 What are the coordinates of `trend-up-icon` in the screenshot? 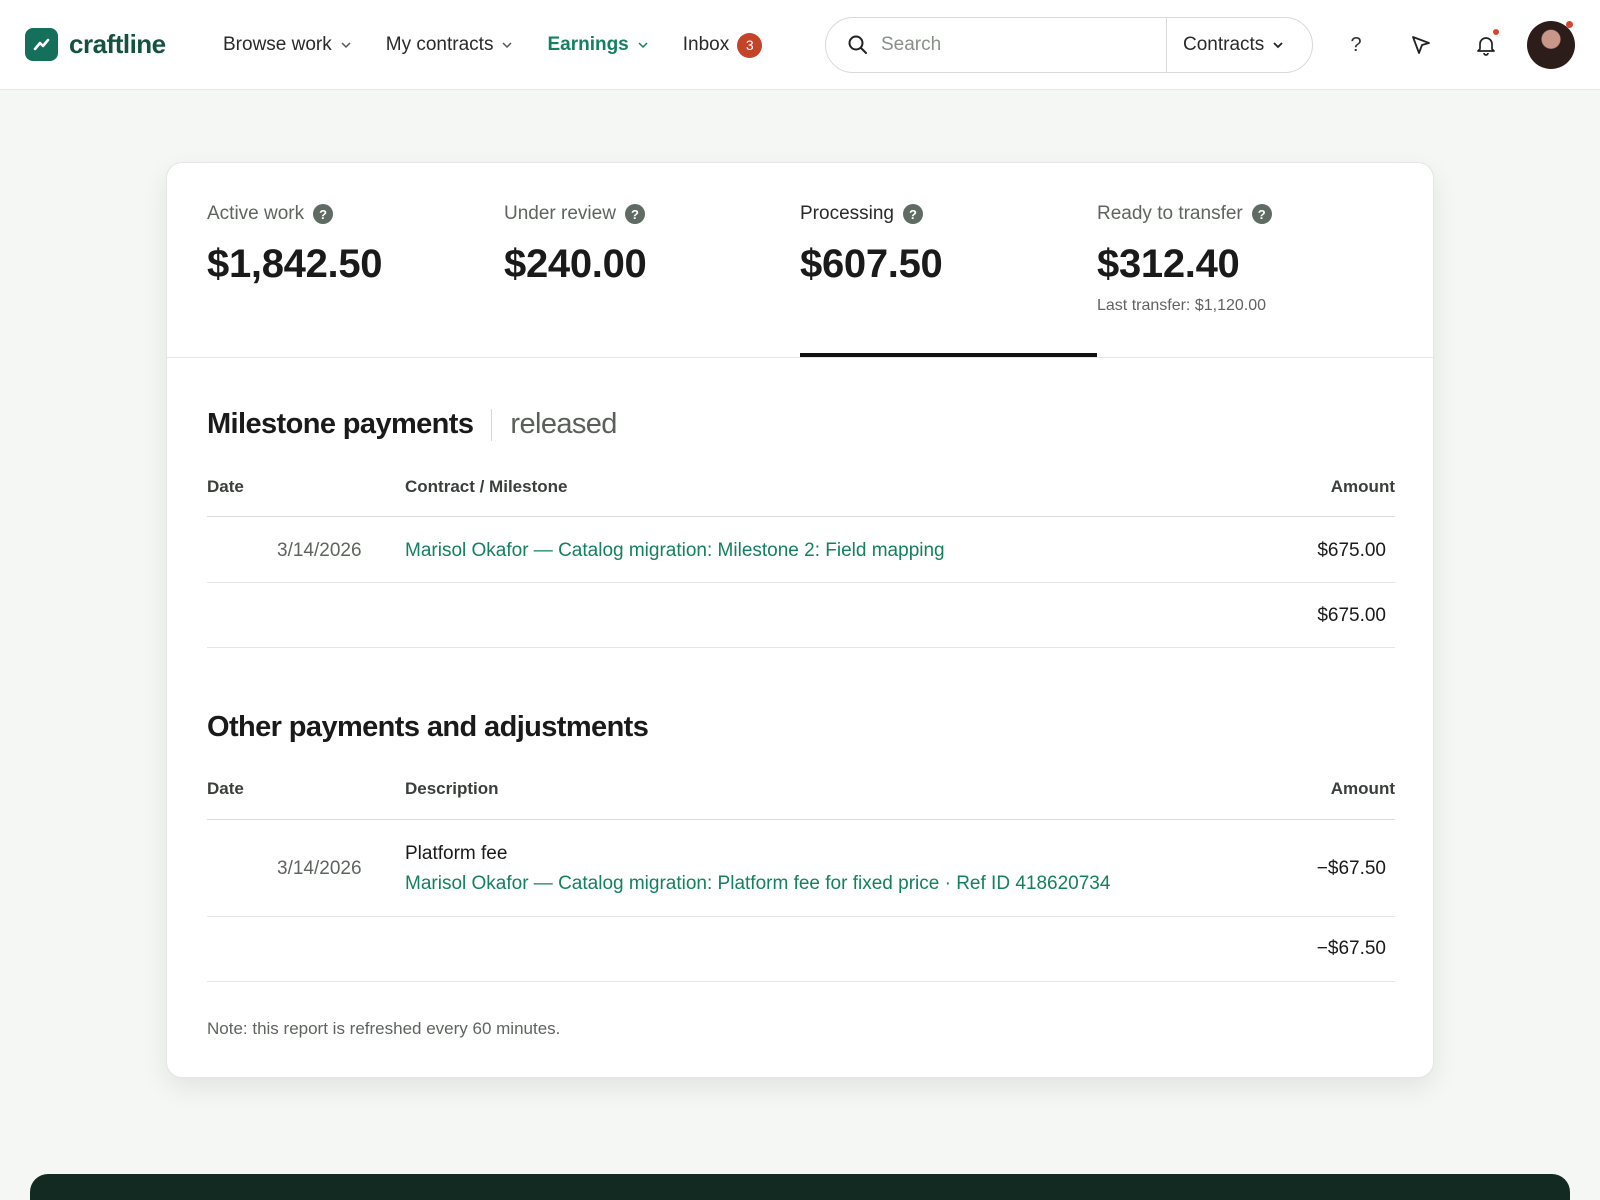 It's located at (41, 44).